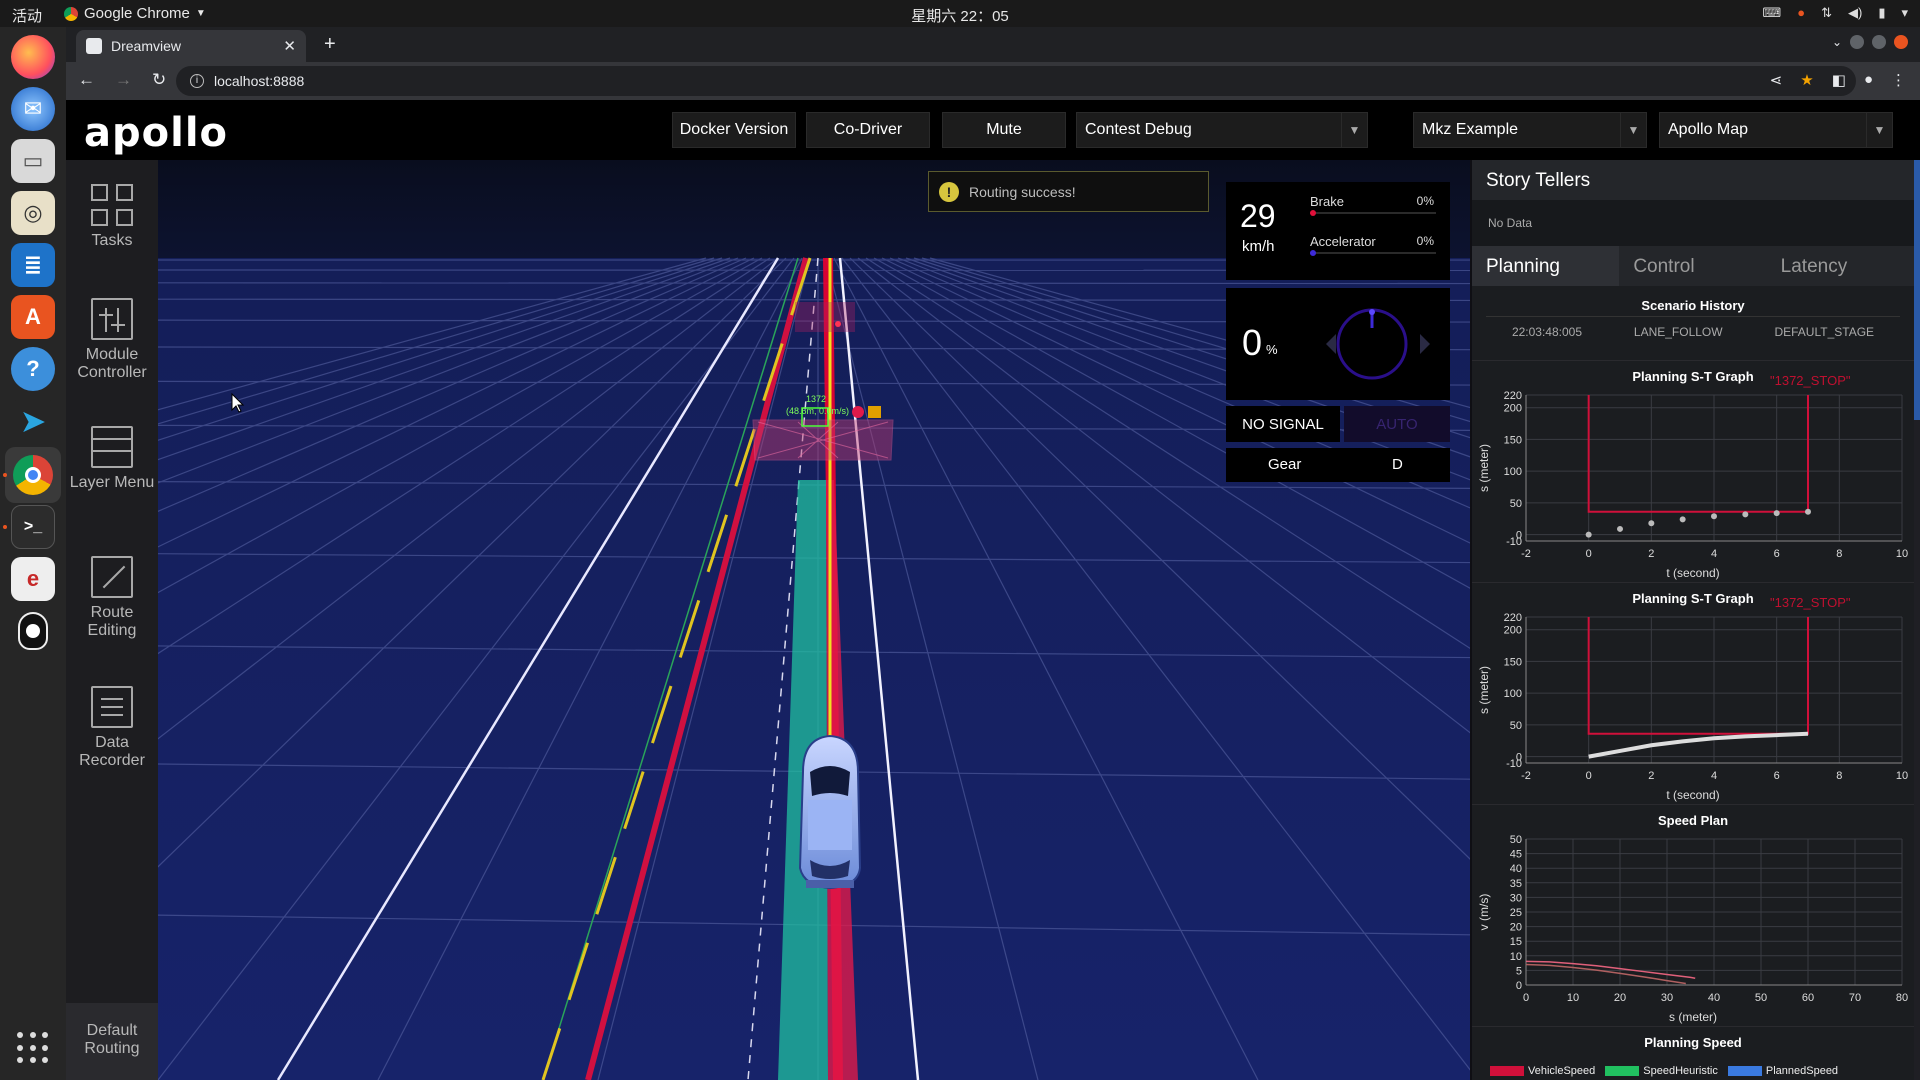 The height and width of the screenshot is (1080, 1920). I want to click on new-tab-button: +, so click(330, 44).